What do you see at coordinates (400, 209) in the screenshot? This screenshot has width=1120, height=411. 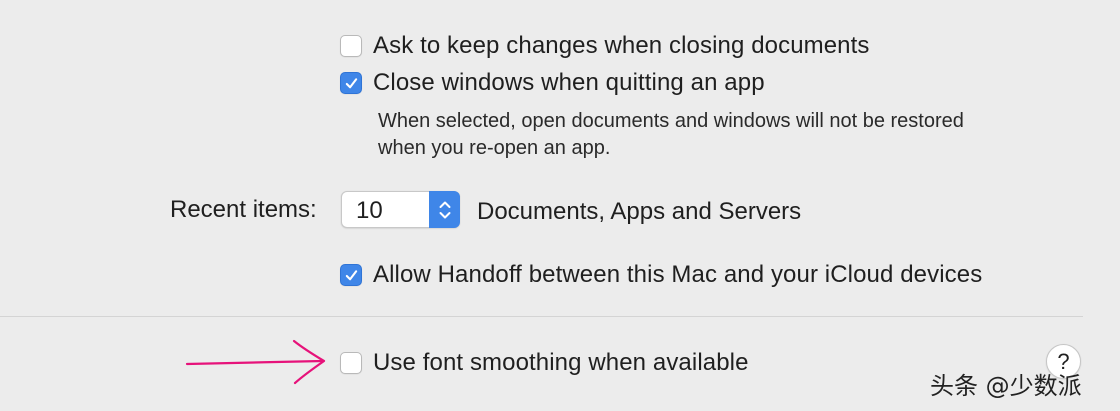 I see `recent-items-stepper: 10` at bounding box center [400, 209].